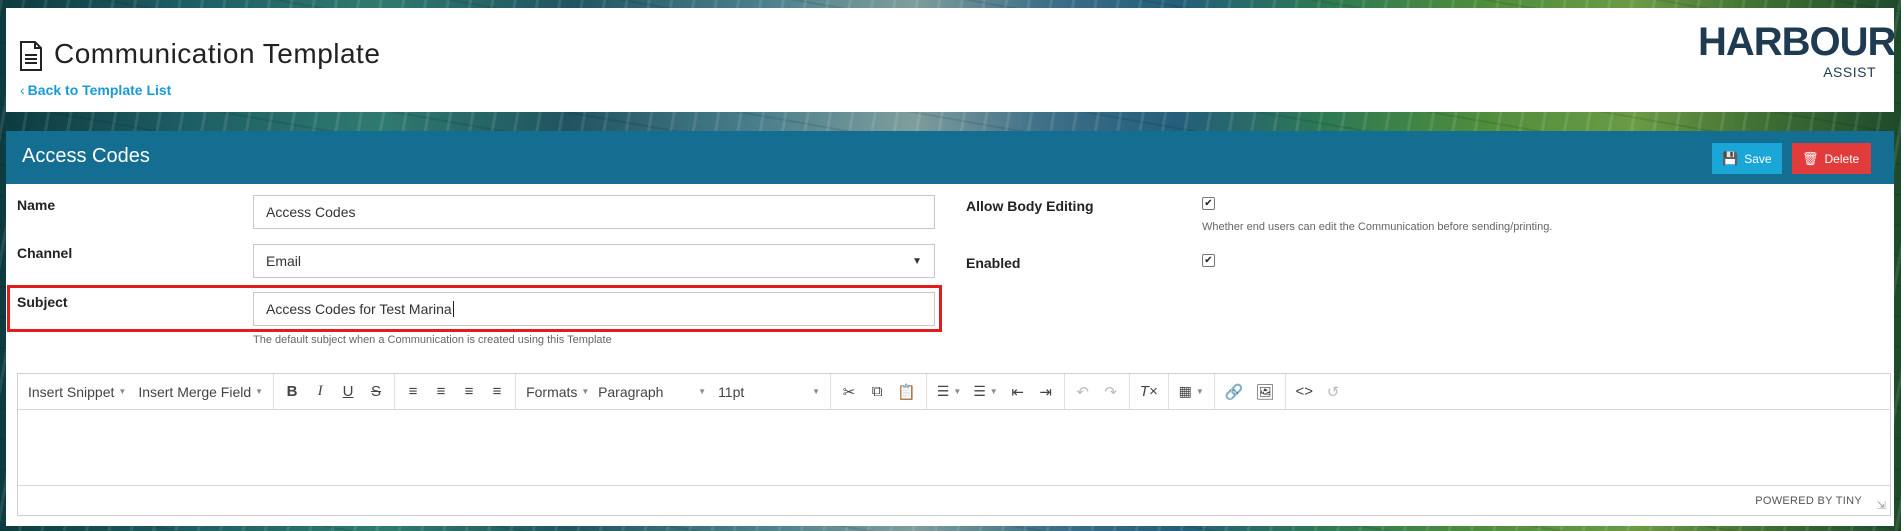 The image size is (1901, 531). Describe the element at coordinates (906, 392) in the screenshot. I see `paste-icon: 📋` at that location.